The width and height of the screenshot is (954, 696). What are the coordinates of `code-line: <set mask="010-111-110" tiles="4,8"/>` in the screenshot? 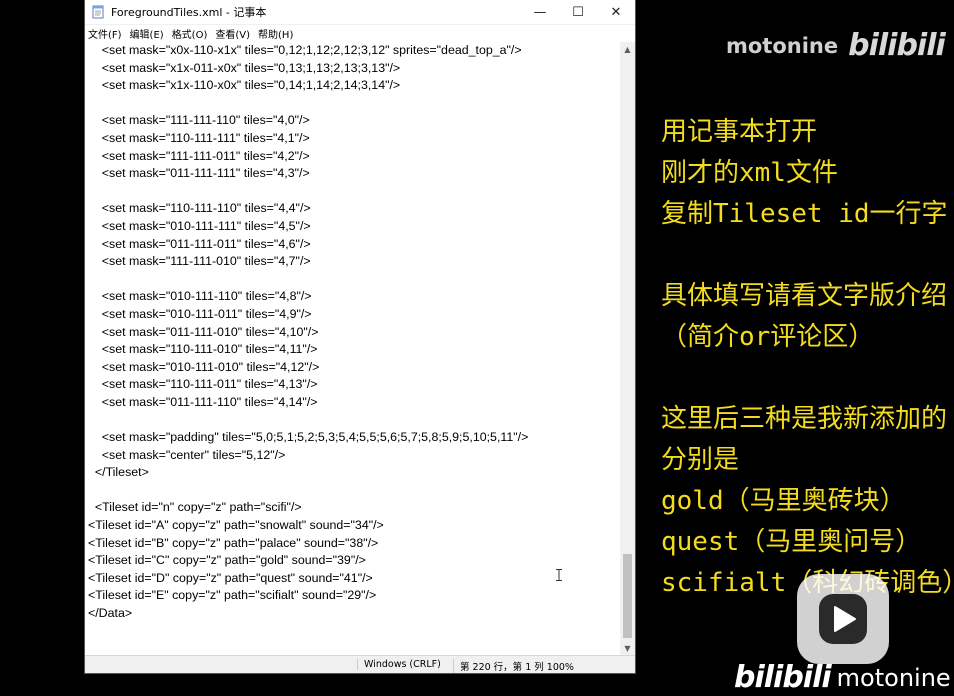 It's located at (200, 296).